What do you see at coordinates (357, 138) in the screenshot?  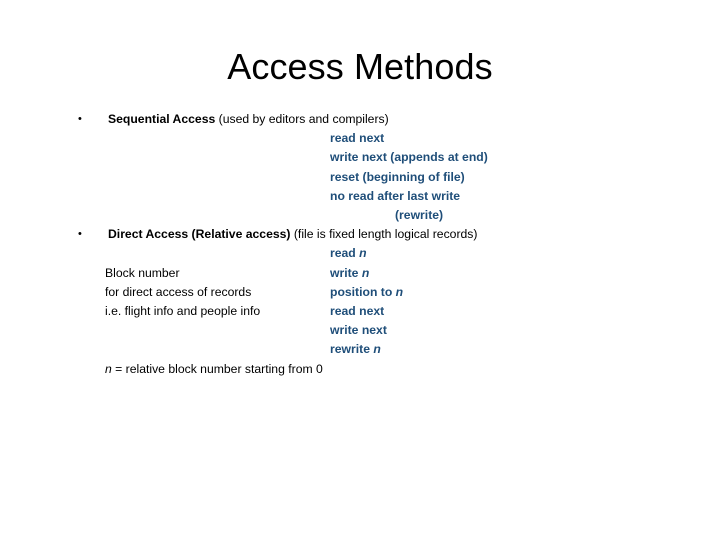 I see `sequential-op-read-next: read next` at bounding box center [357, 138].